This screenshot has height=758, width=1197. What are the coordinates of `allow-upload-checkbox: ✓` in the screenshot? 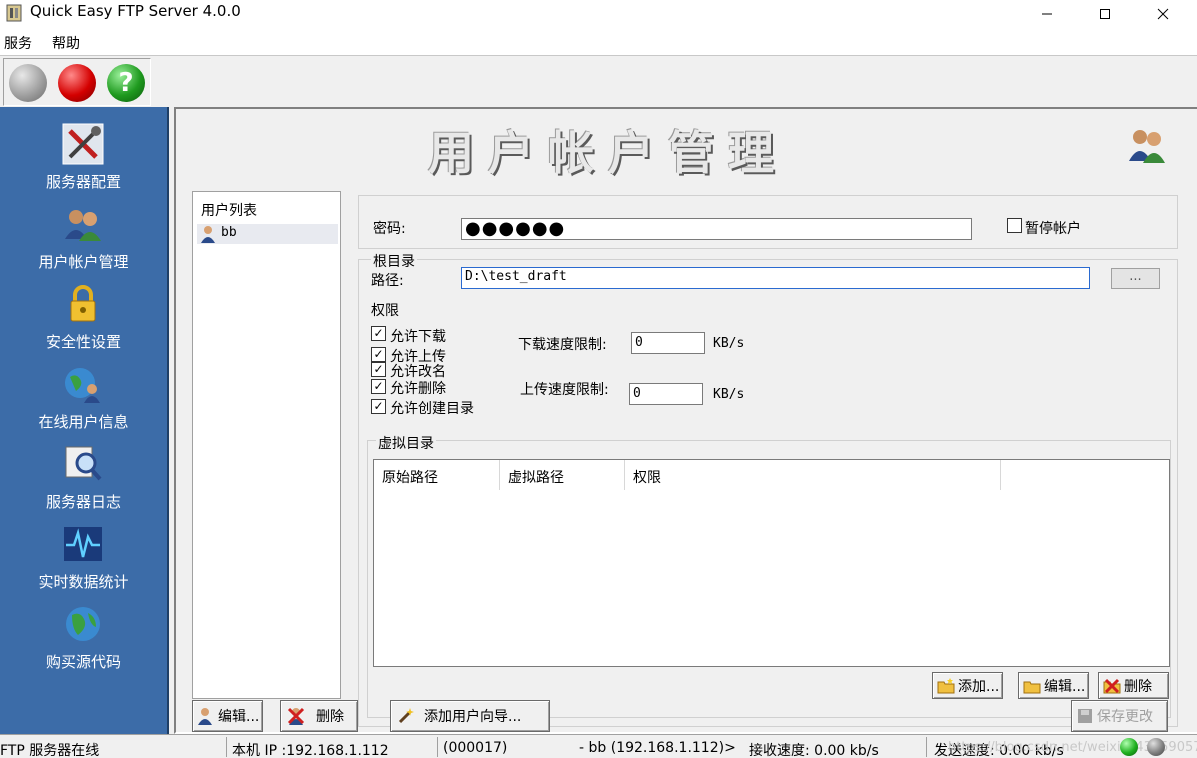 It's located at (378, 354).